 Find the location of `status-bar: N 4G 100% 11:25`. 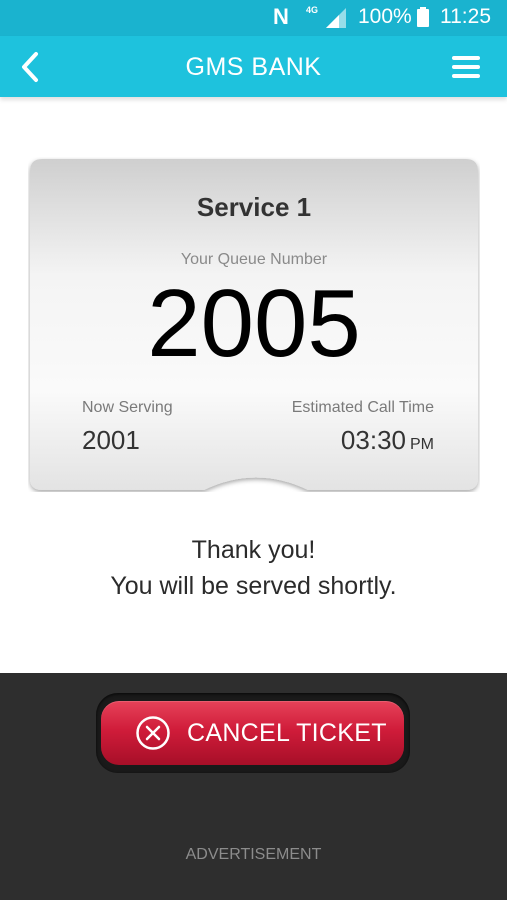

status-bar: N 4G 100% 11:25 is located at coordinates (253, 18).